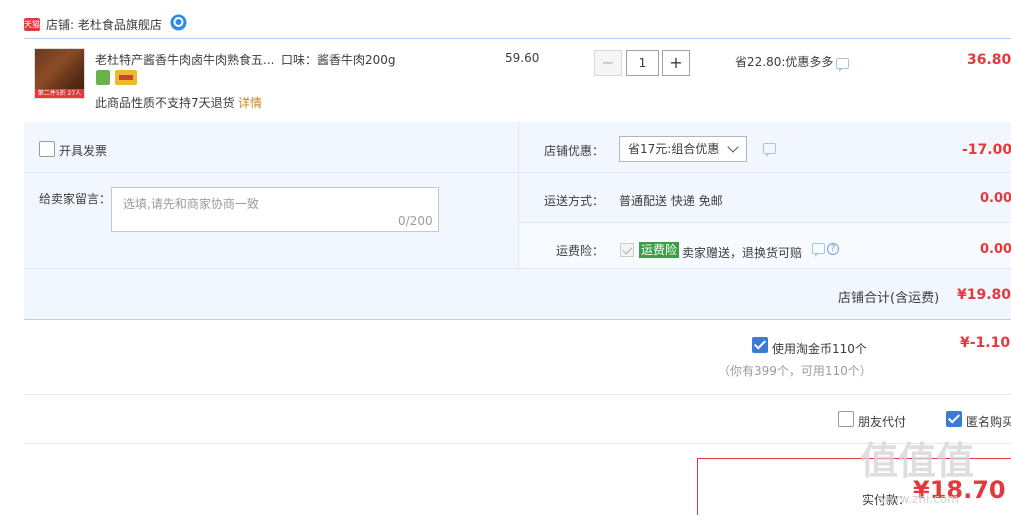 The height and width of the screenshot is (515, 1011). I want to click on no-return-detail-link: 详情, so click(250, 102).